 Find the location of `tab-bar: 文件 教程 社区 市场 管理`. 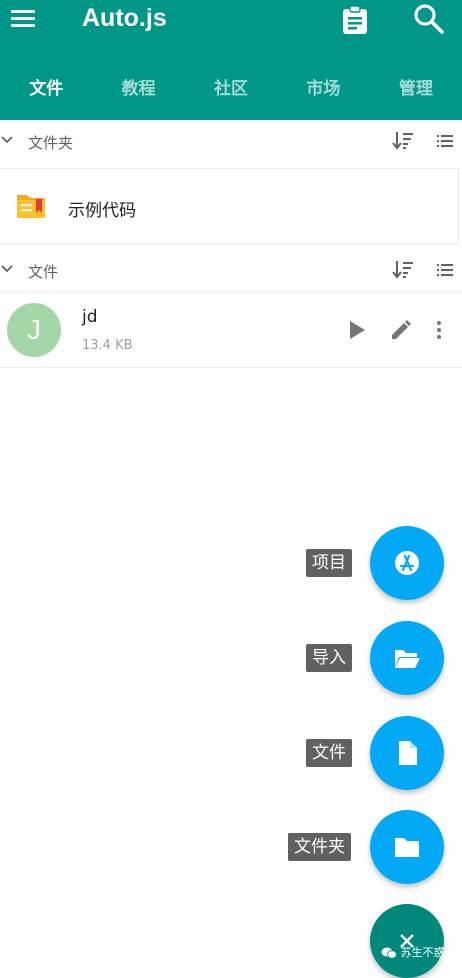

tab-bar: 文件 教程 社区 市场 管理 is located at coordinates (231, 90).